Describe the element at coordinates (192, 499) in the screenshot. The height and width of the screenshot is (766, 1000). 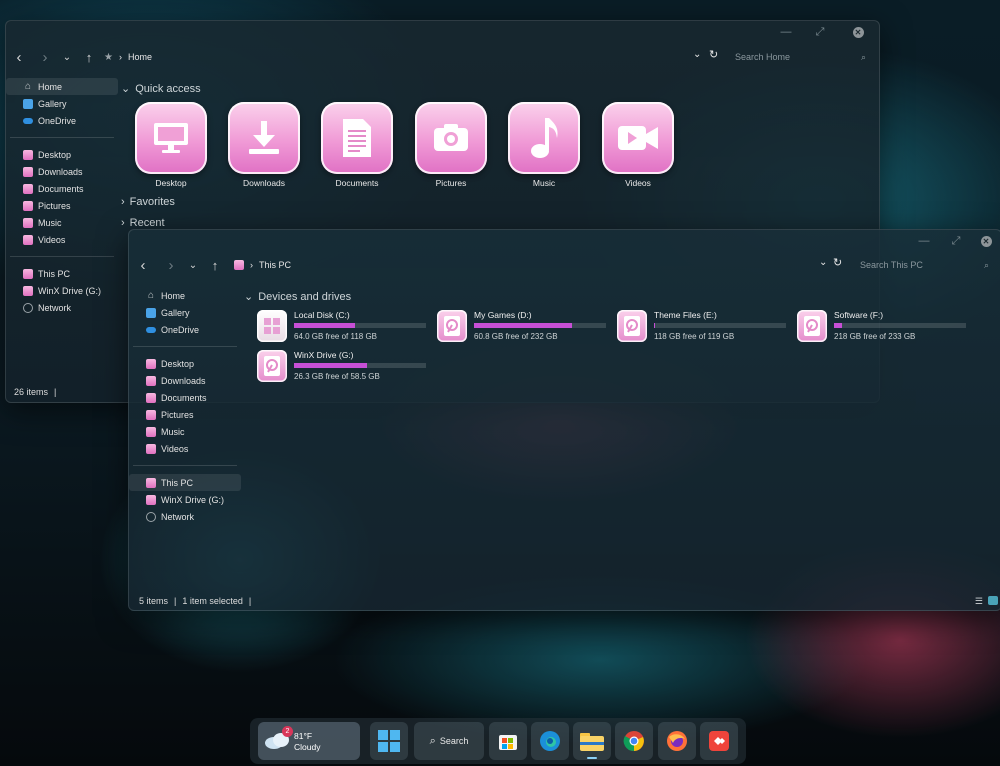
I see `sidebar-item-label: WinX Drive (G:)` at that location.